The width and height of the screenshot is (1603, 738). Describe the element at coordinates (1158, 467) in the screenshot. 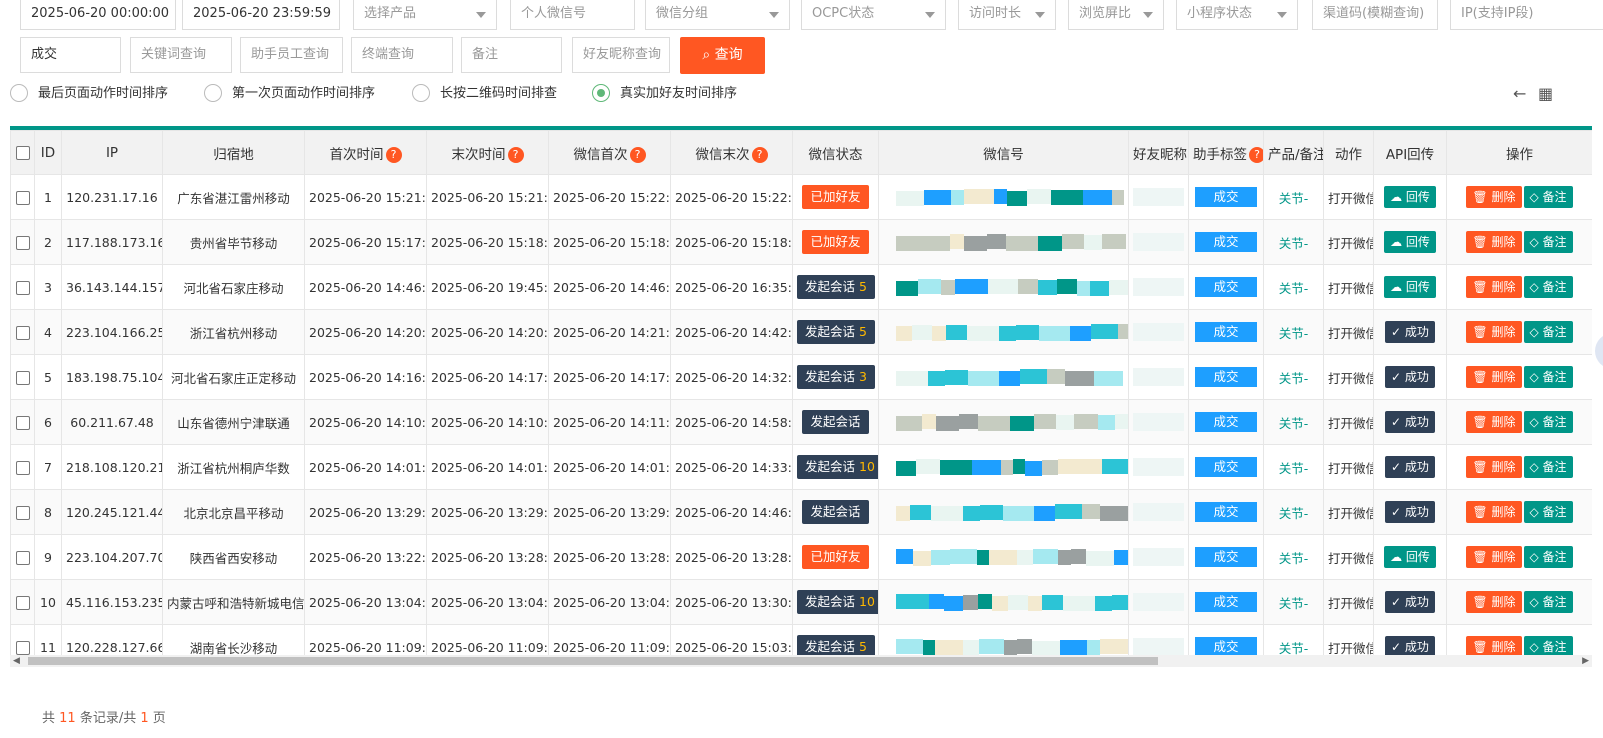

I see `cell-friend-nickname` at that location.